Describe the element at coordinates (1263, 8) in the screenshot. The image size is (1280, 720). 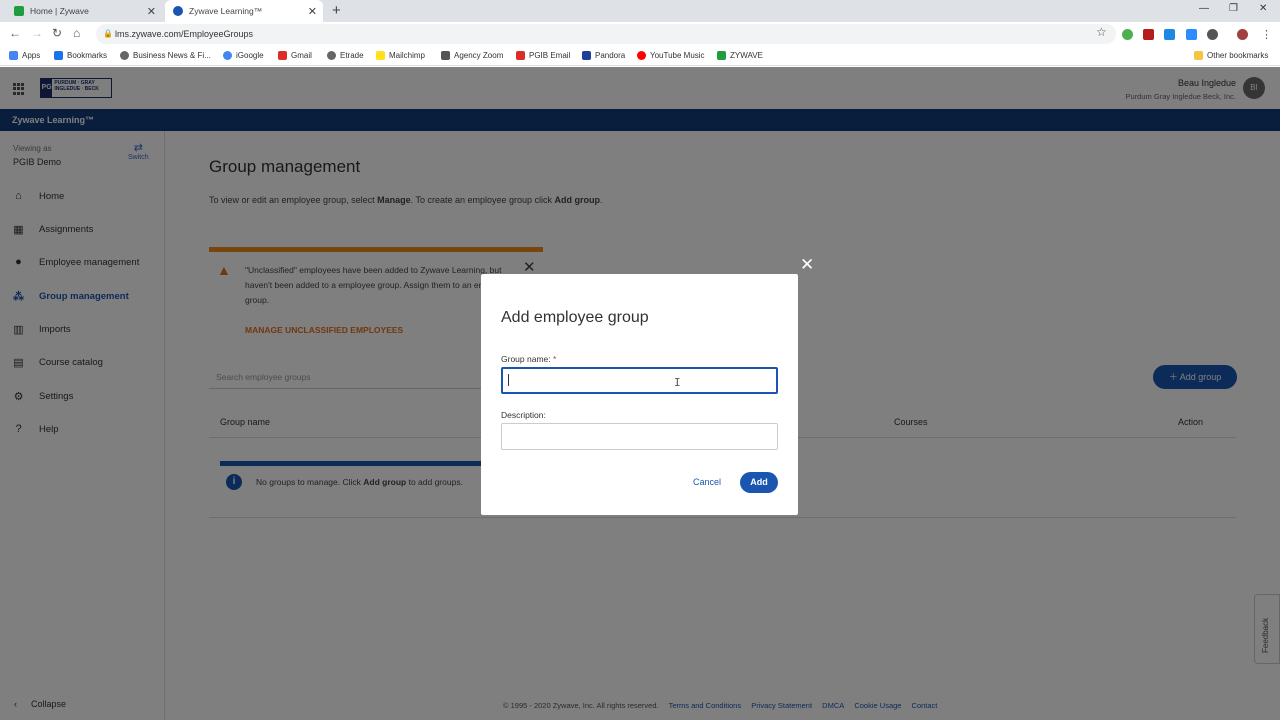
I see `close-window-icon: ✕` at that location.